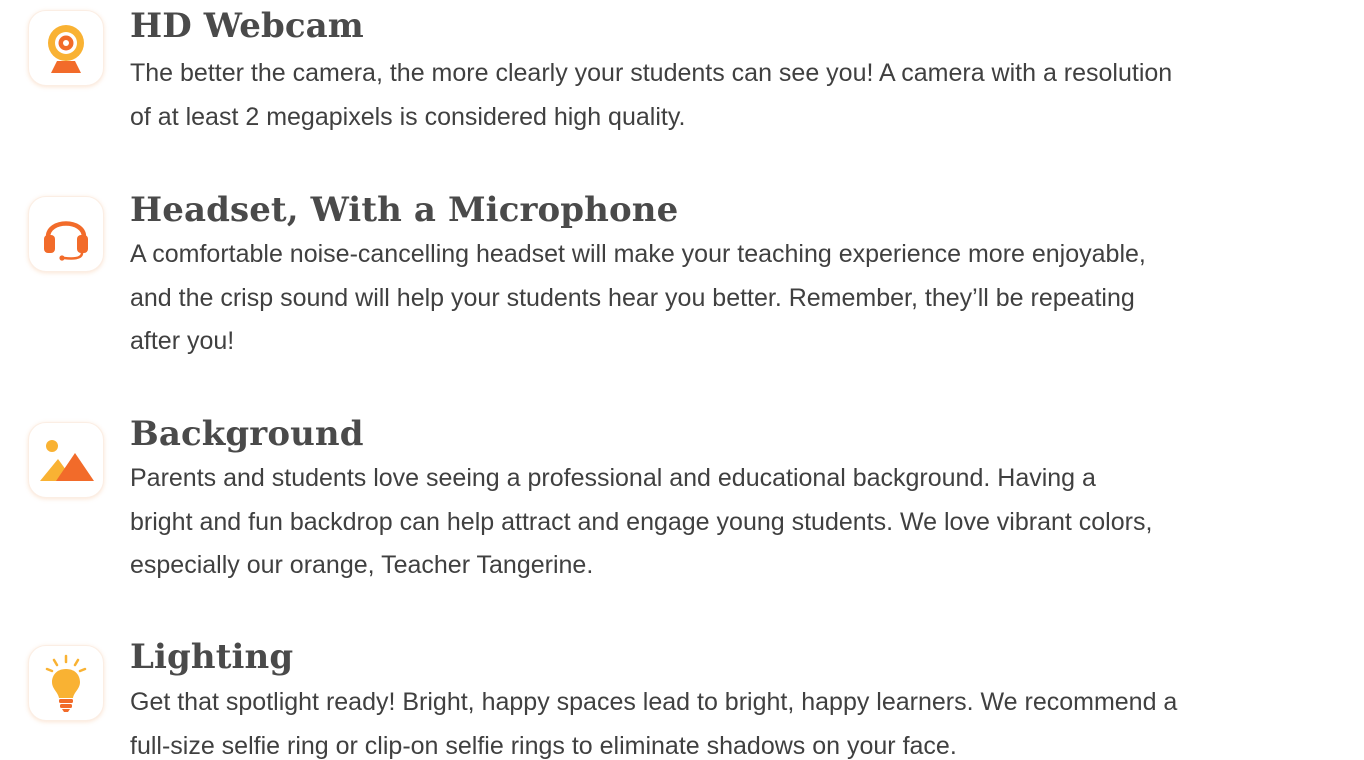  Describe the element at coordinates (66, 48) in the screenshot. I see `webcam-icon` at that location.